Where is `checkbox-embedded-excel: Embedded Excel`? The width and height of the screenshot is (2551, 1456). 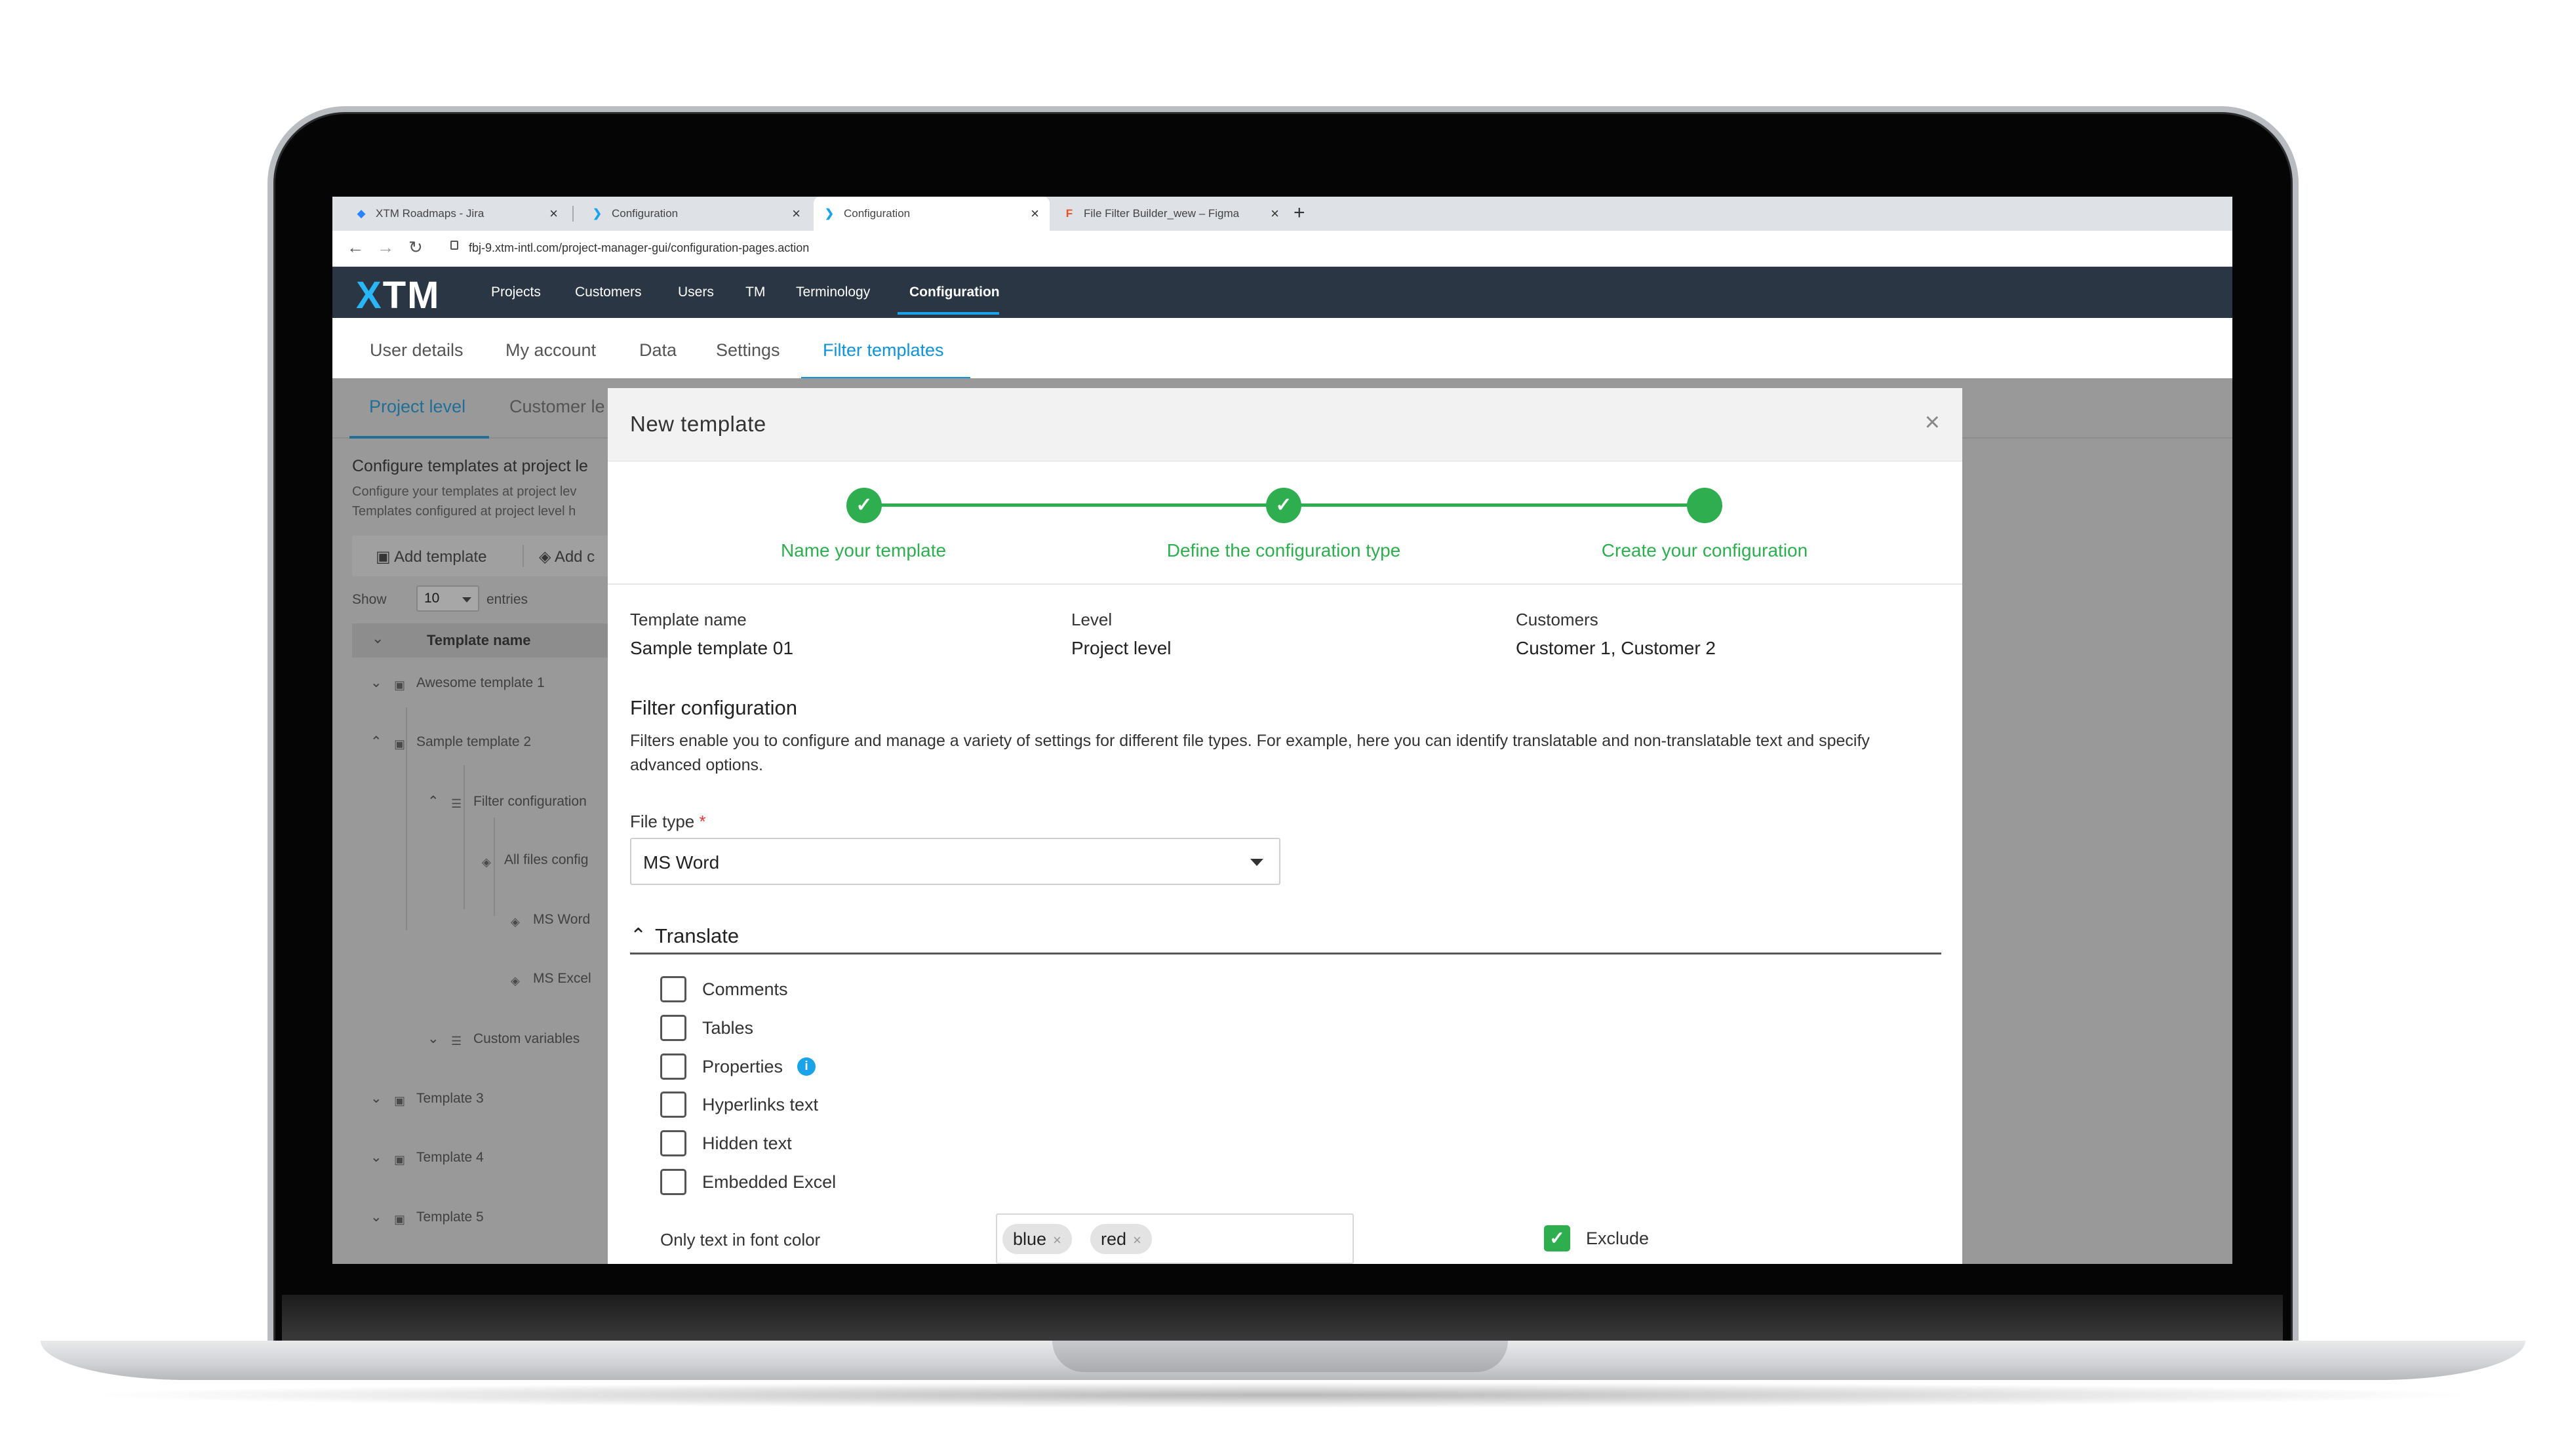 checkbox-embedded-excel: Embedded Excel is located at coordinates (748, 1182).